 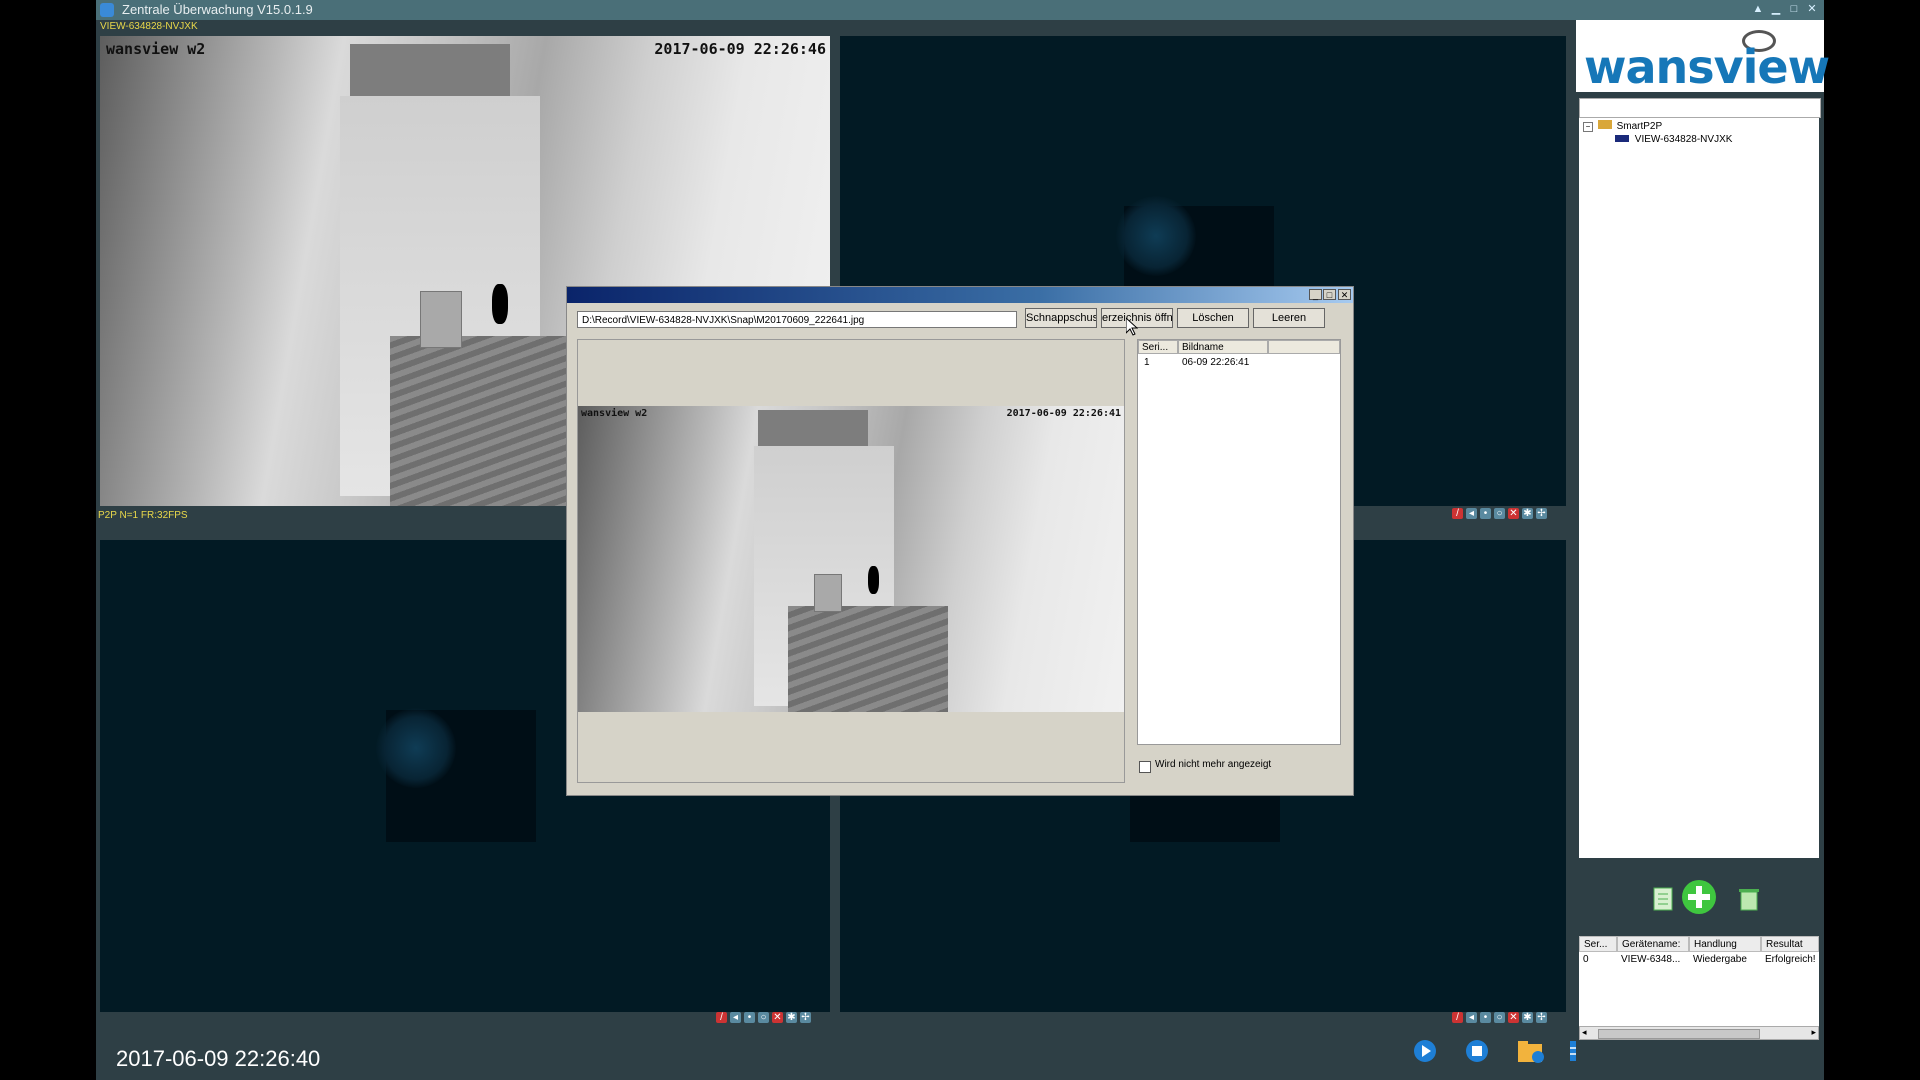 I want to click on pin-icon: ▲, so click(x=1758, y=9).